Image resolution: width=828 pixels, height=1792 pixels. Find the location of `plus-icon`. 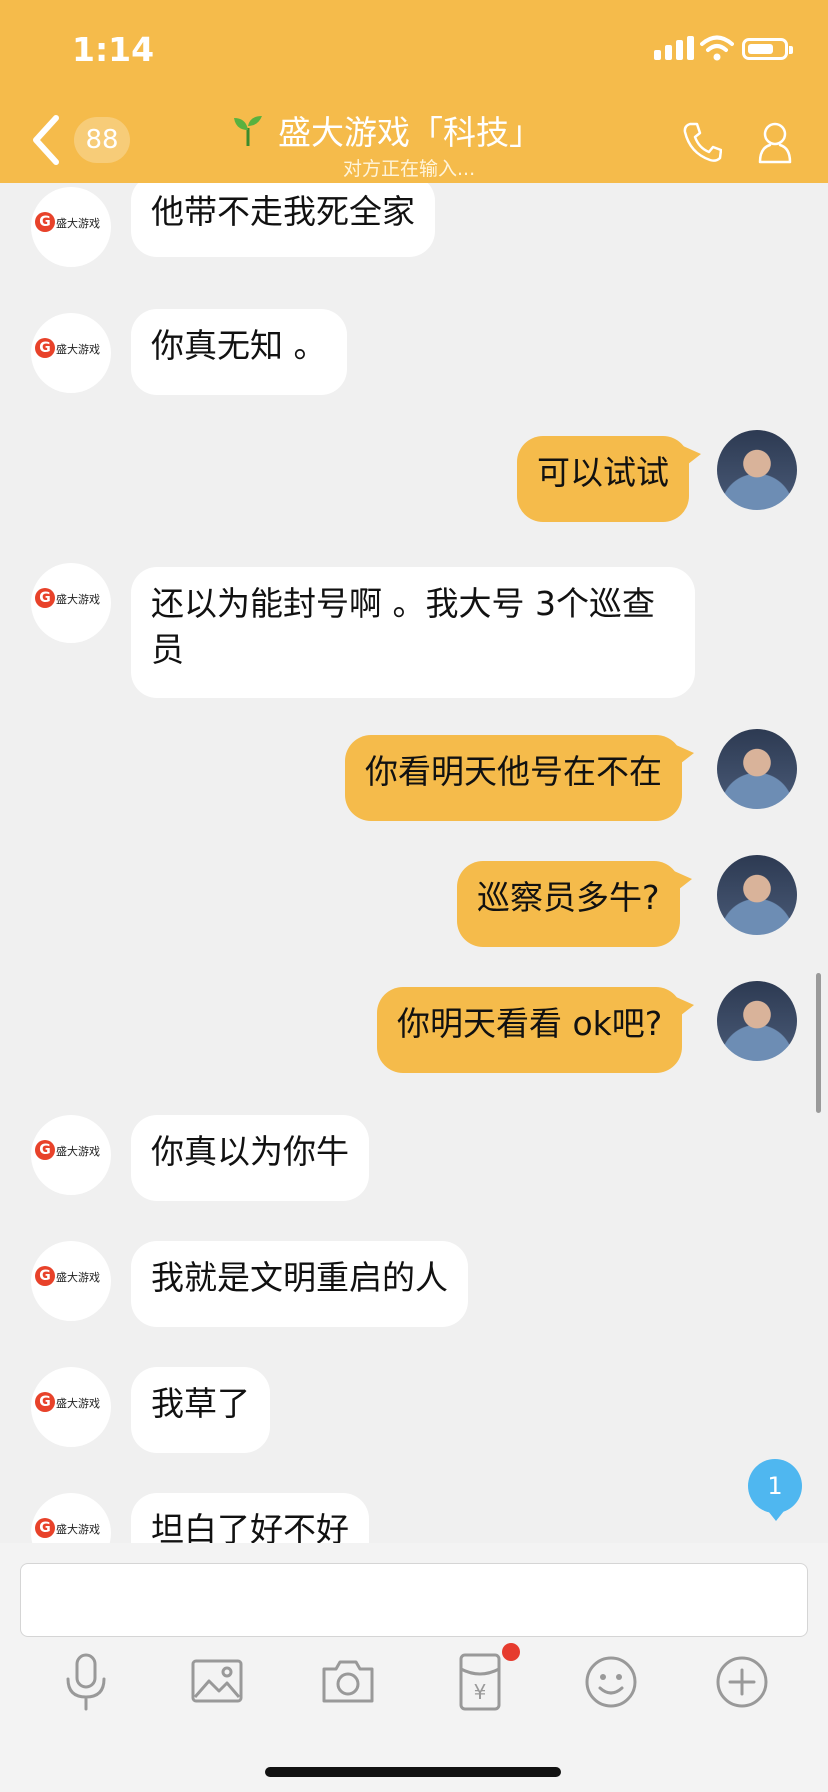

plus-icon is located at coordinates (742, 1682).